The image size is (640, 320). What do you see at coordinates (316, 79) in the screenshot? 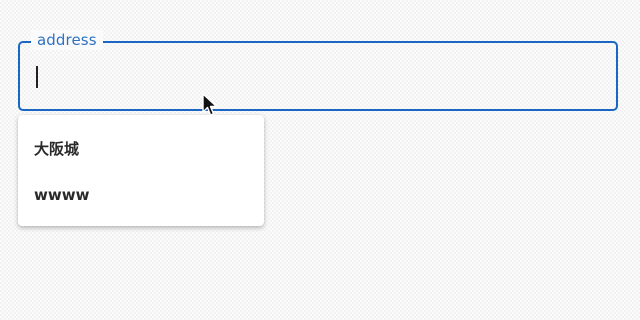
I see `address-input` at bounding box center [316, 79].